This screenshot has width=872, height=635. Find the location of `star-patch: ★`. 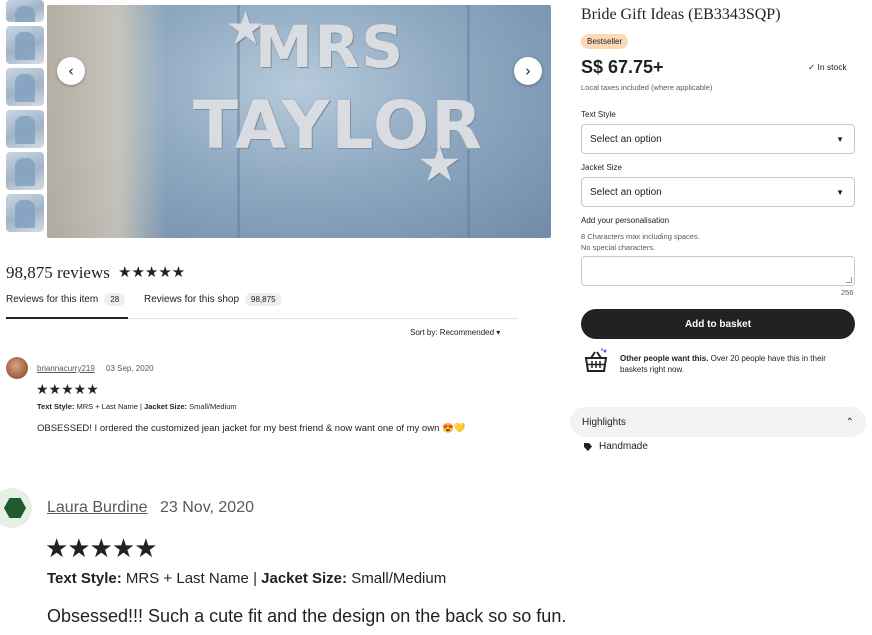

star-patch: ★ is located at coordinates (439, 164).